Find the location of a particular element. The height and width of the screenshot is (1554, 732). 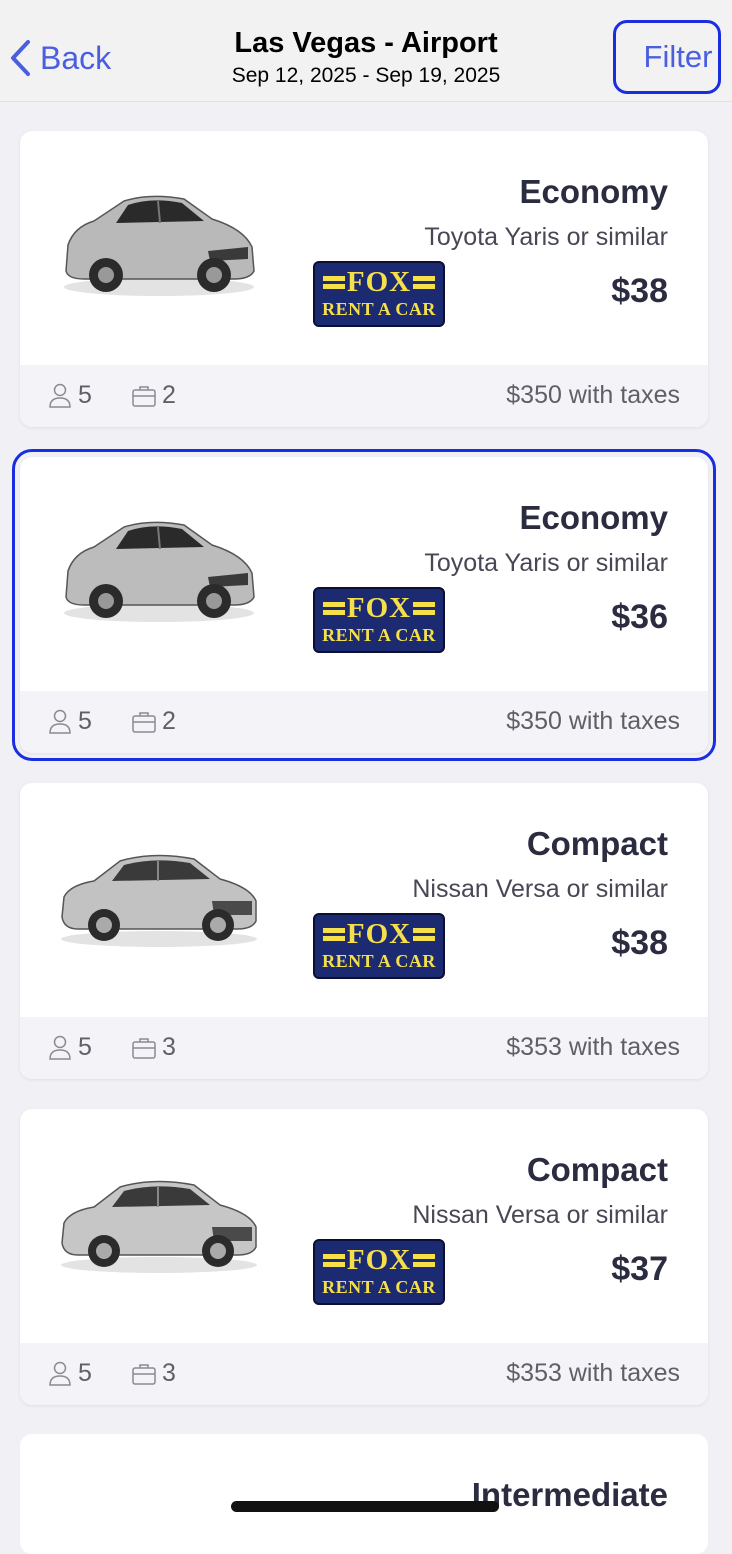

home-indicator is located at coordinates (365, 1506).